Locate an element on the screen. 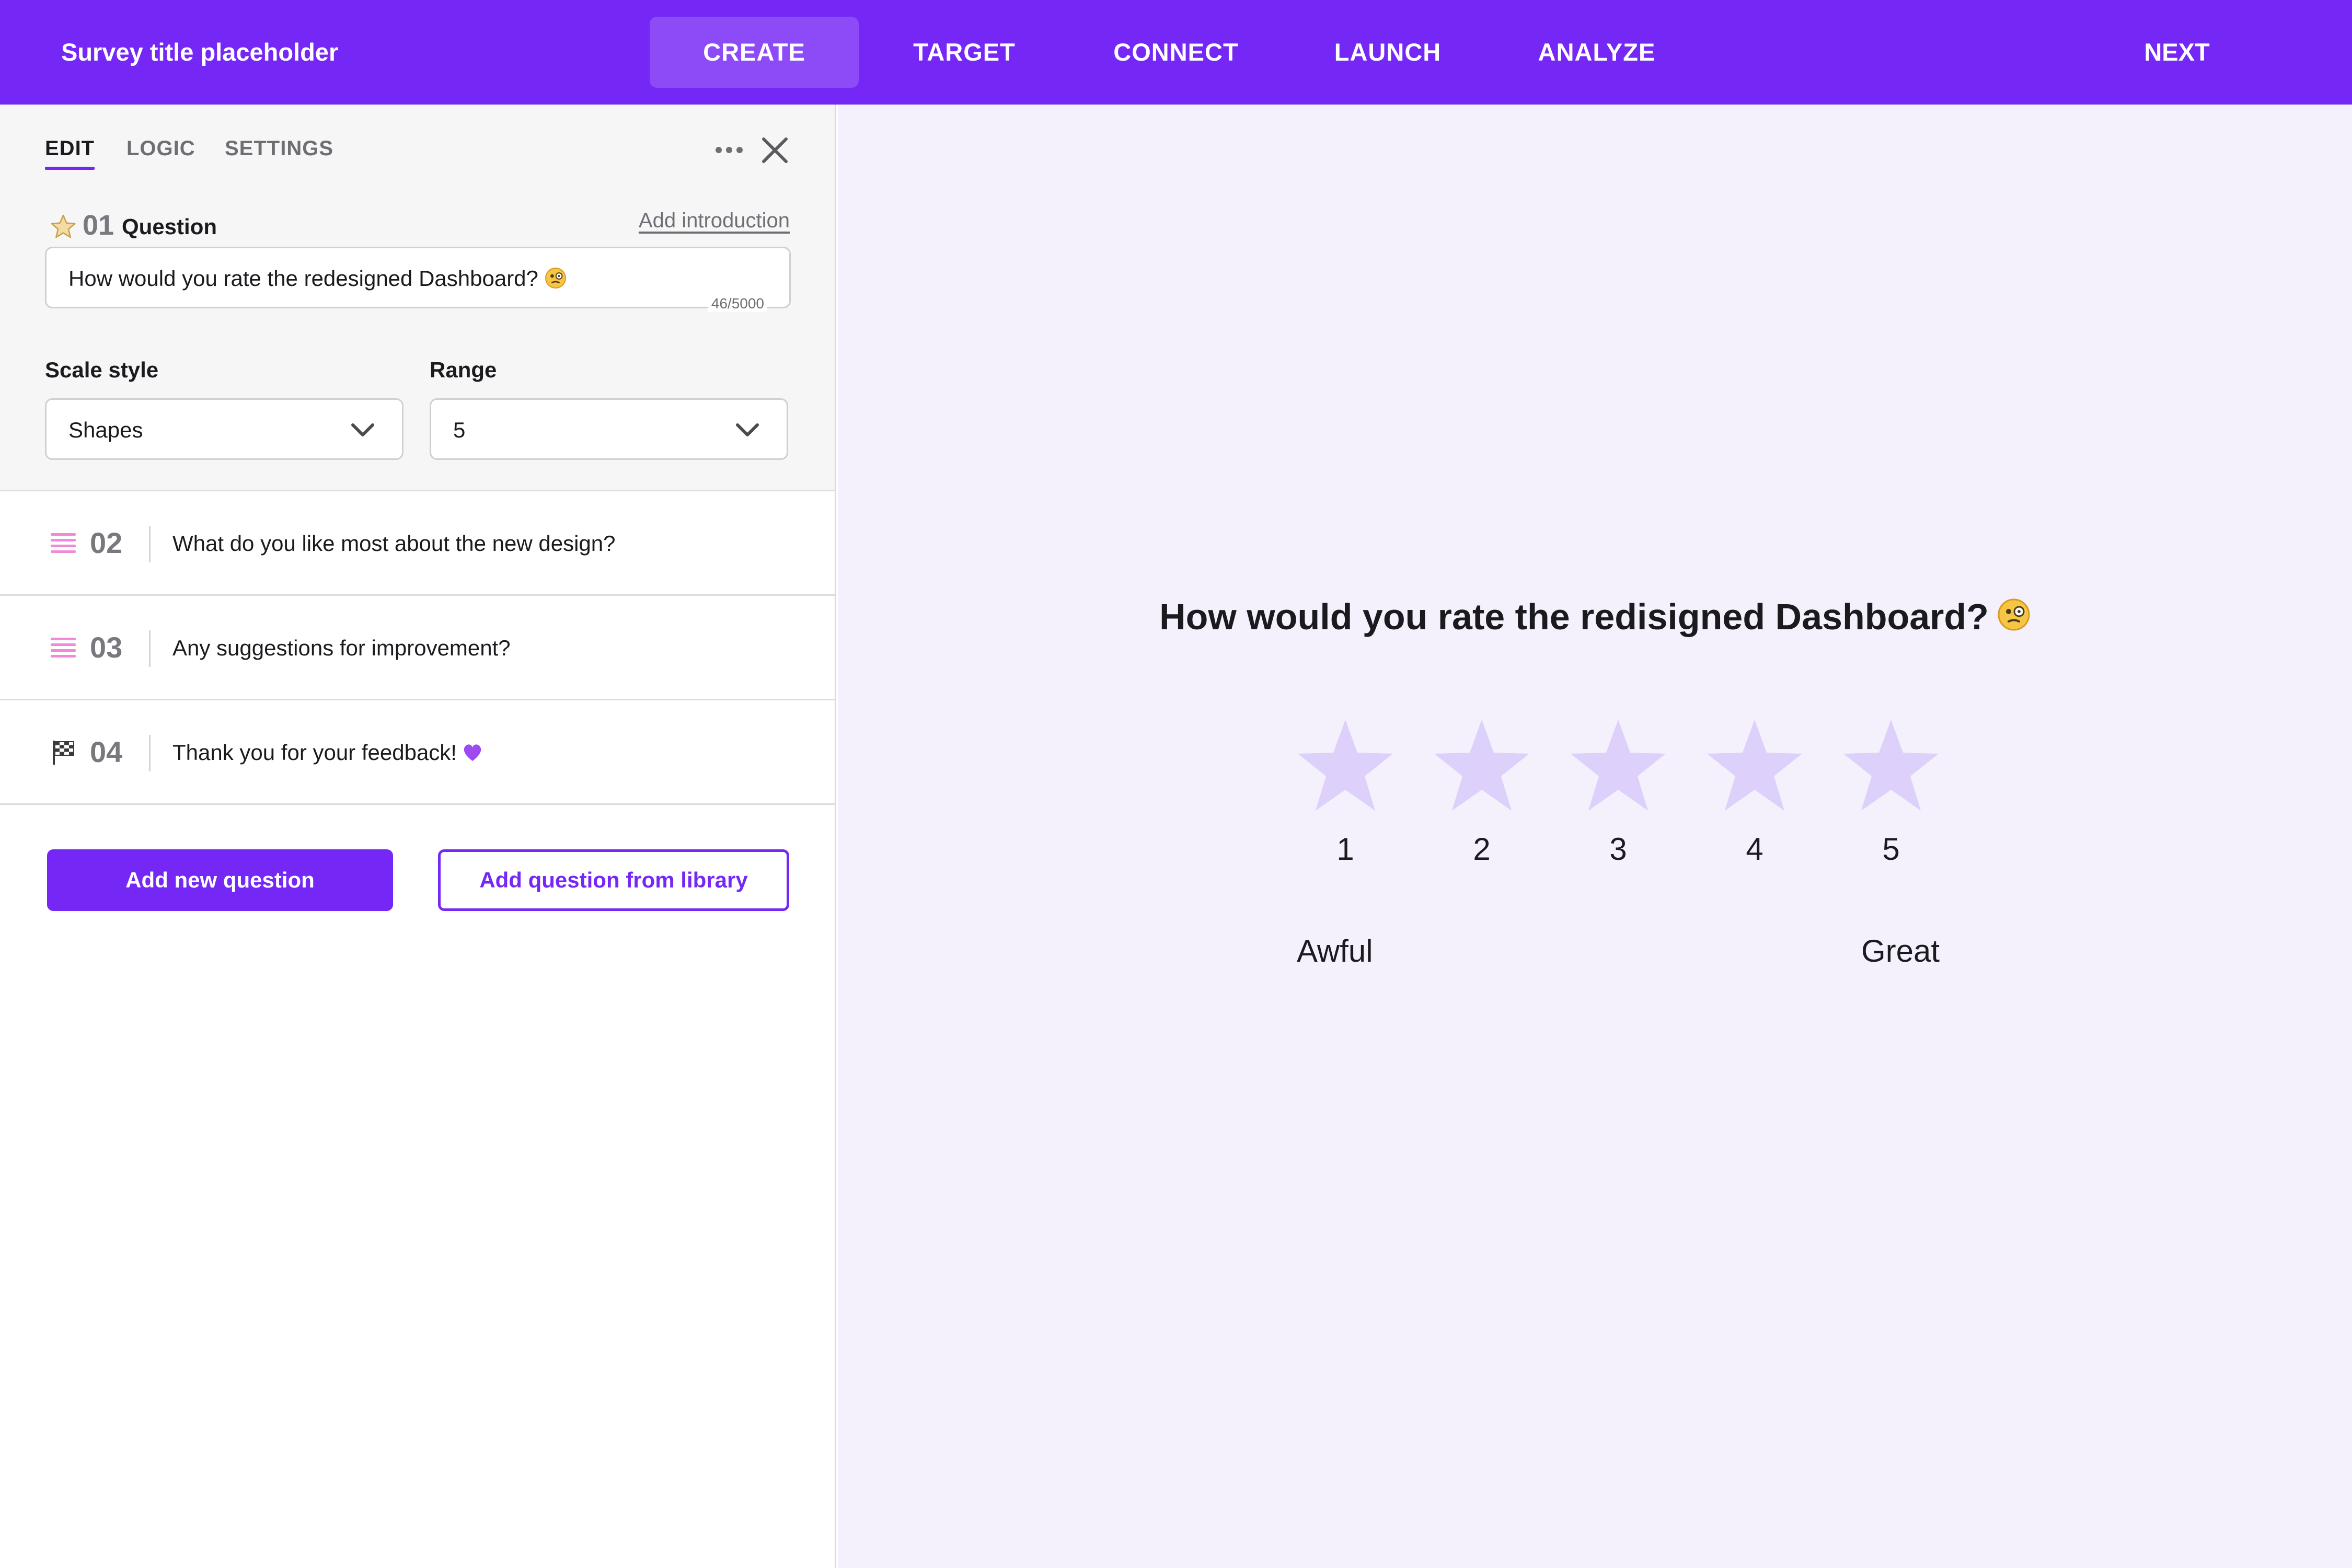 This screenshot has height=1568, width=2352. tab-connect: CONNECT is located at coordinates (1176, 52).